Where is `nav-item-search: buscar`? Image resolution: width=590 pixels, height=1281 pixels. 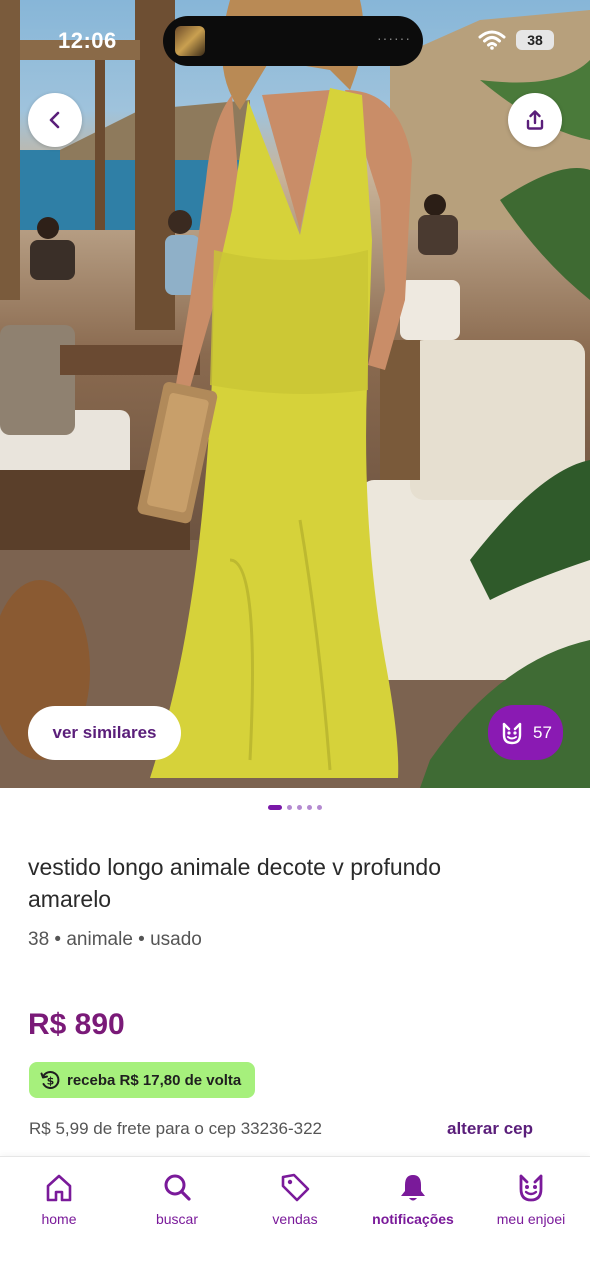 nav-item-search: buscar is located at coordinates (177, 1199).